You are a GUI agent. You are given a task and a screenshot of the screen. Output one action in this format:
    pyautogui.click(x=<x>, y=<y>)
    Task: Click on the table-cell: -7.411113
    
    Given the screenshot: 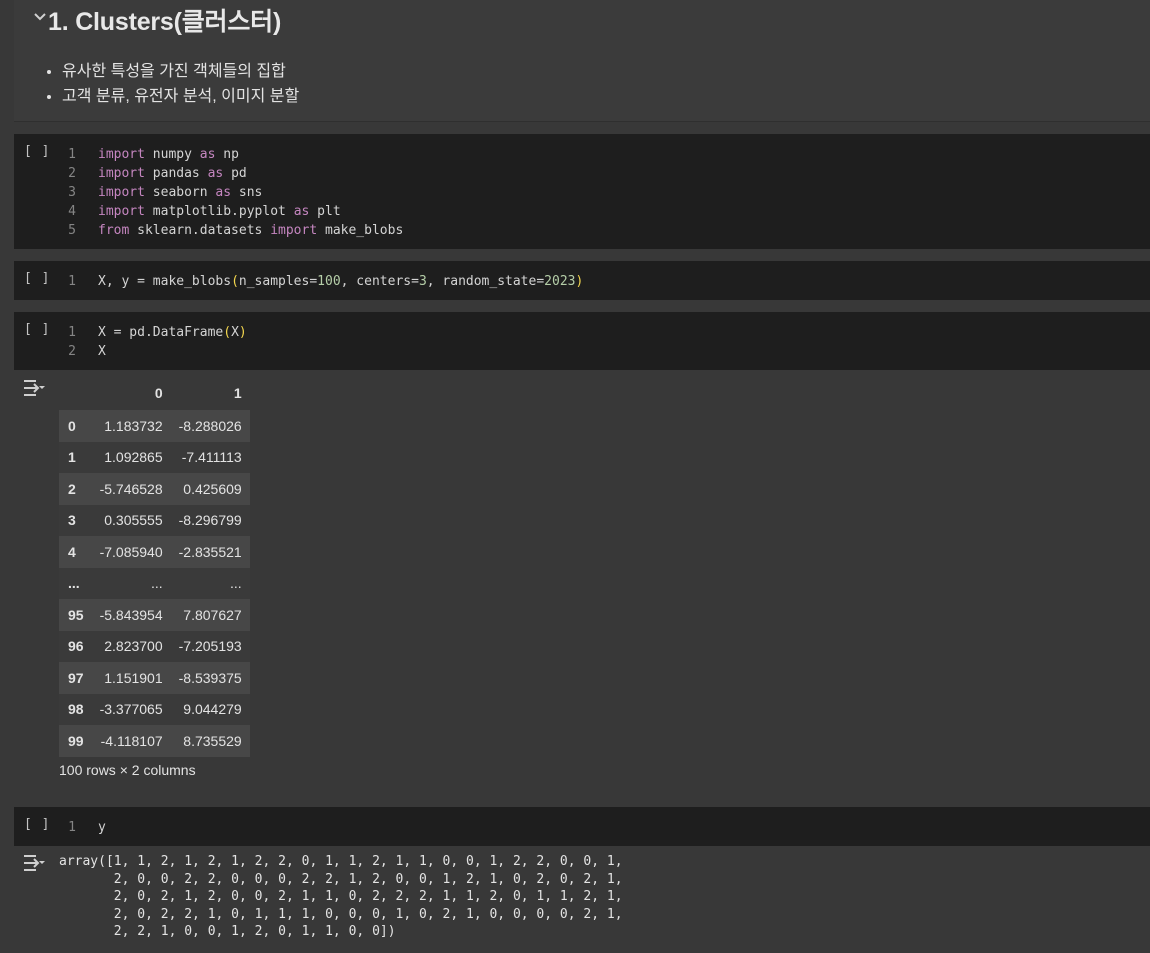 What is the action you would take?
    pyautogui.click(x=211, y=457)
    